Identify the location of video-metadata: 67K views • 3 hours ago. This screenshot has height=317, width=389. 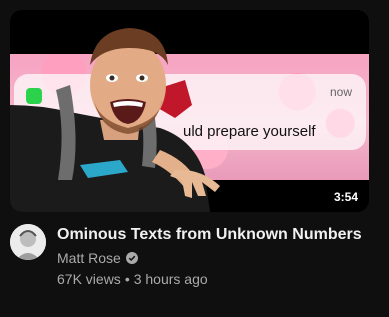
(132, 279).